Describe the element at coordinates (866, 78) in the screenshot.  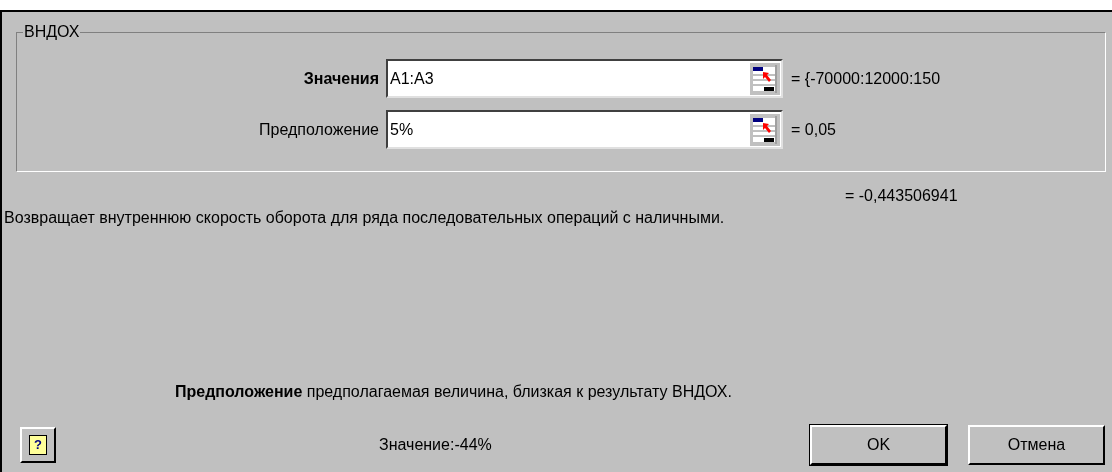
I see `argument-result: = {-70000:12000:150` at that location.